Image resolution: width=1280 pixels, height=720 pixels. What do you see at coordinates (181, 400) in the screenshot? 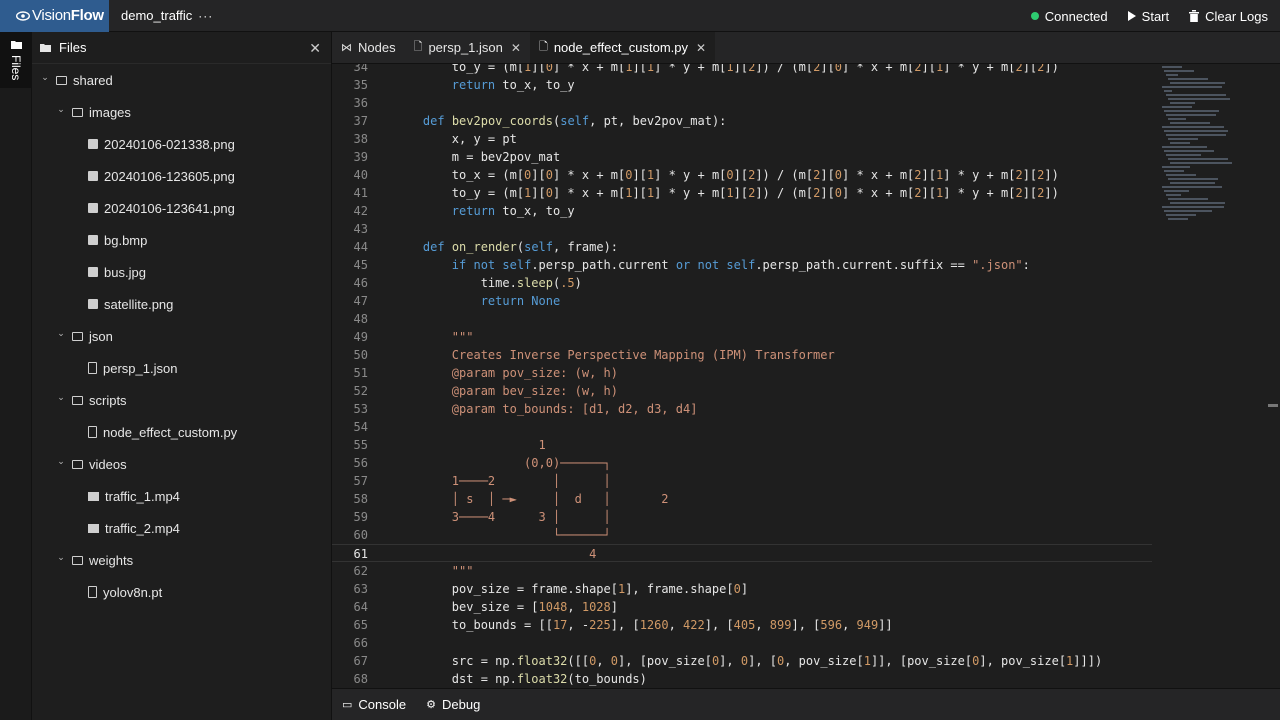
I see `tree-folder: ⌄ scripts` at bounding box center [181, 400].